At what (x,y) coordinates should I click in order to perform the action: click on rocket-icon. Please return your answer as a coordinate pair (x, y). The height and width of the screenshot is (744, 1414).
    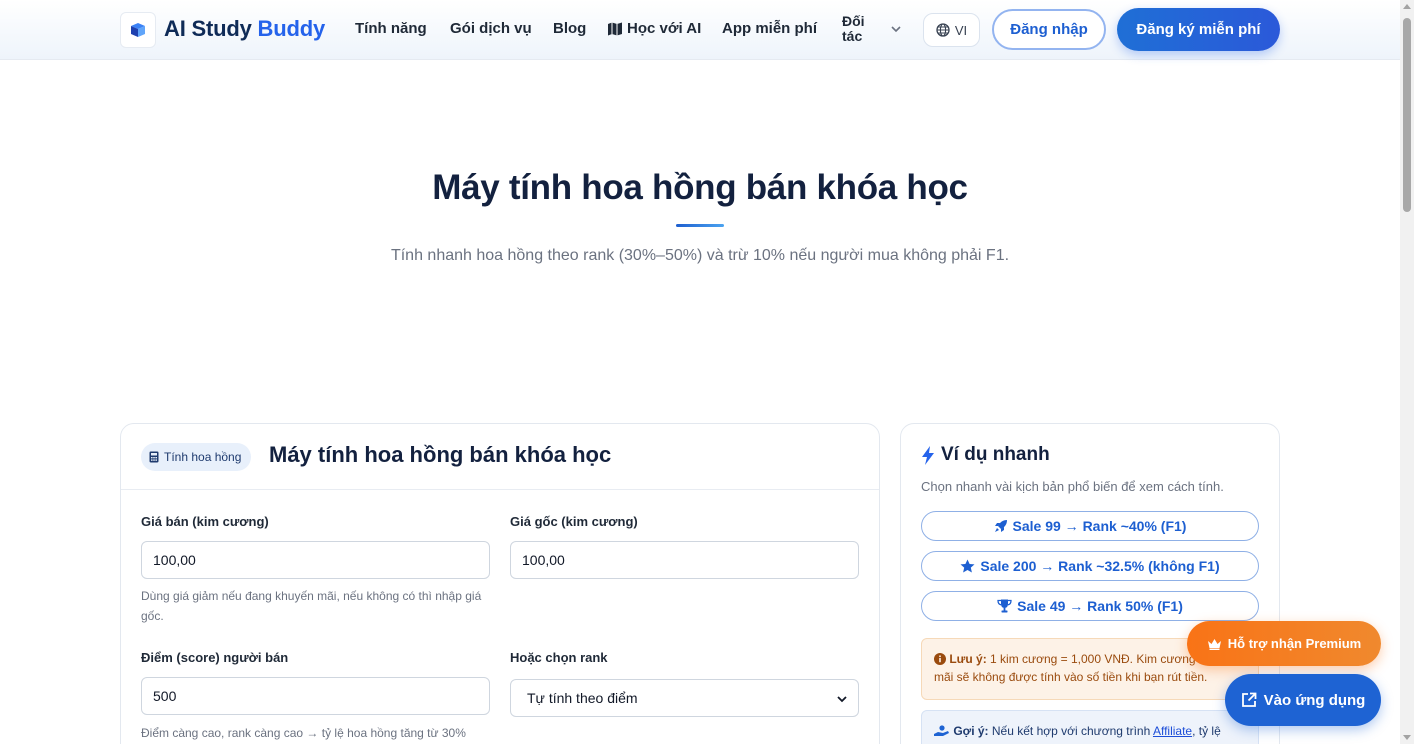
    Looking at the image, I should click on (1000, 526).